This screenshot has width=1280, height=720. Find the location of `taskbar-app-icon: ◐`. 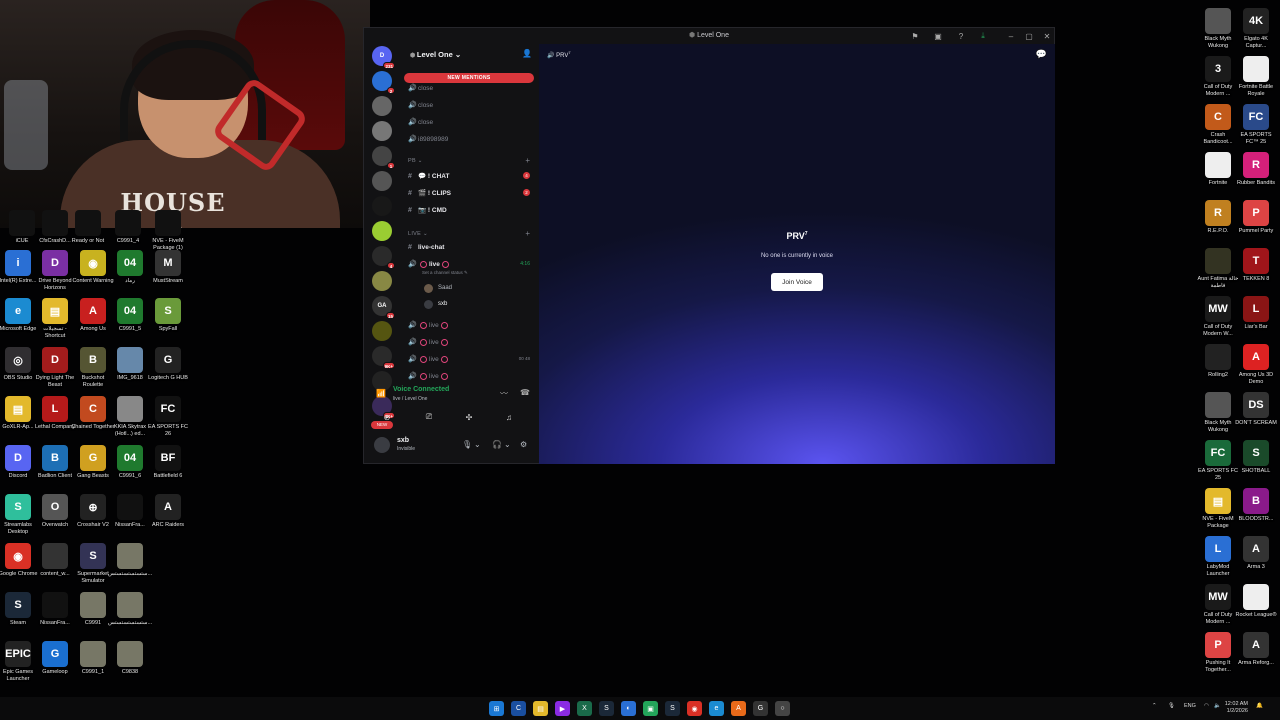

taskbar-app-icon: ◐ is located at coordinates (628, 708).